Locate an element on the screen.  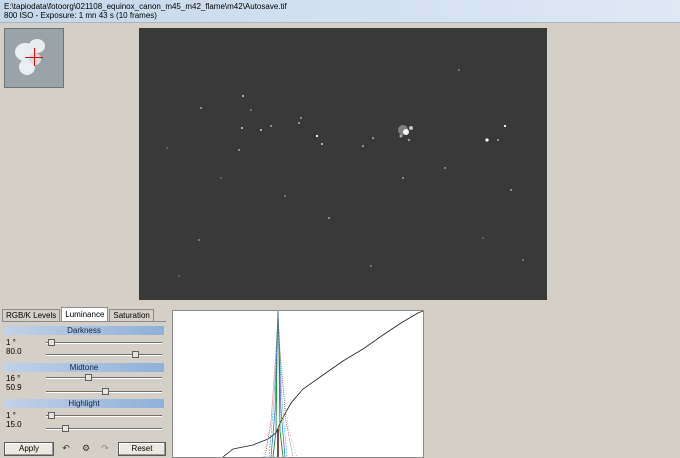
midtone-value-1: 16 ° is located at coordinates (13, 378).